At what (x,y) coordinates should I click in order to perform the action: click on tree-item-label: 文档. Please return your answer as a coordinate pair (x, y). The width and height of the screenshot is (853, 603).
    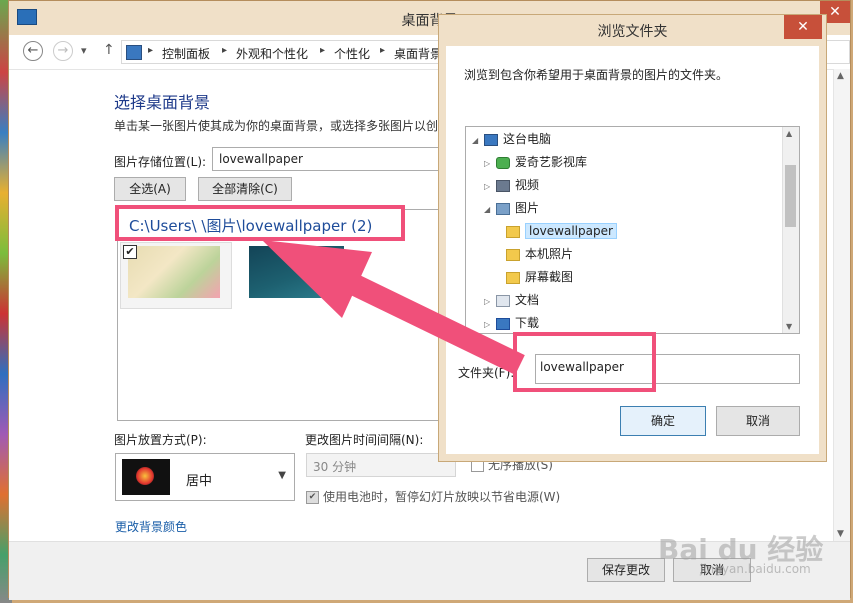
    Looking at the image, I should click on (527, 300).